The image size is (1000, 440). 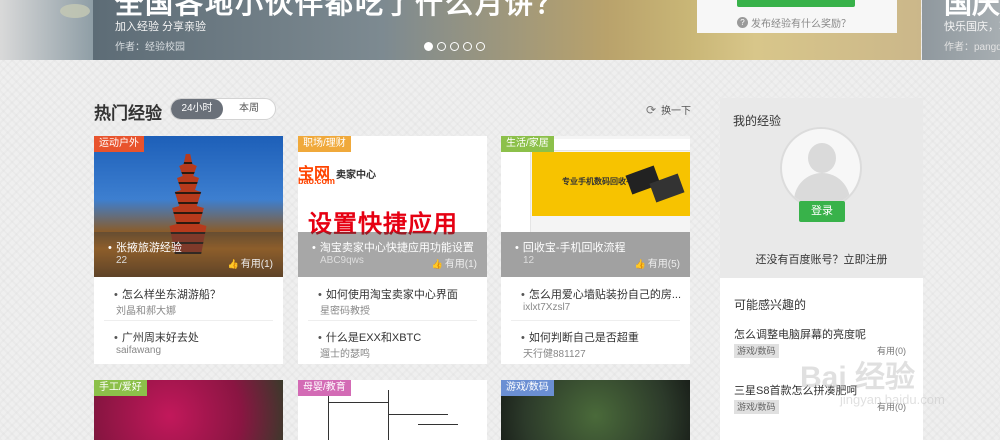 I want to click on period-toggle: 24小时 本周, so click(x=223, y=109).